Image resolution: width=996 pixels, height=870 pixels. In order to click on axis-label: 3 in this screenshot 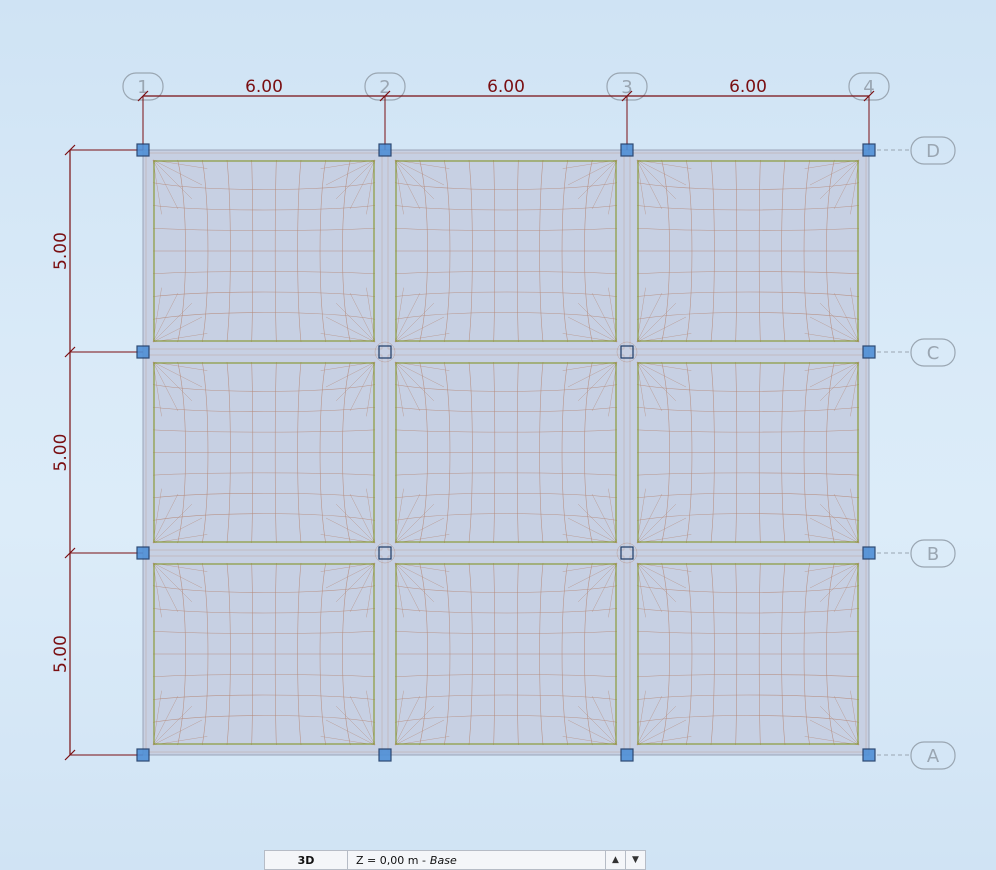, I will do `click(626, 87)`.